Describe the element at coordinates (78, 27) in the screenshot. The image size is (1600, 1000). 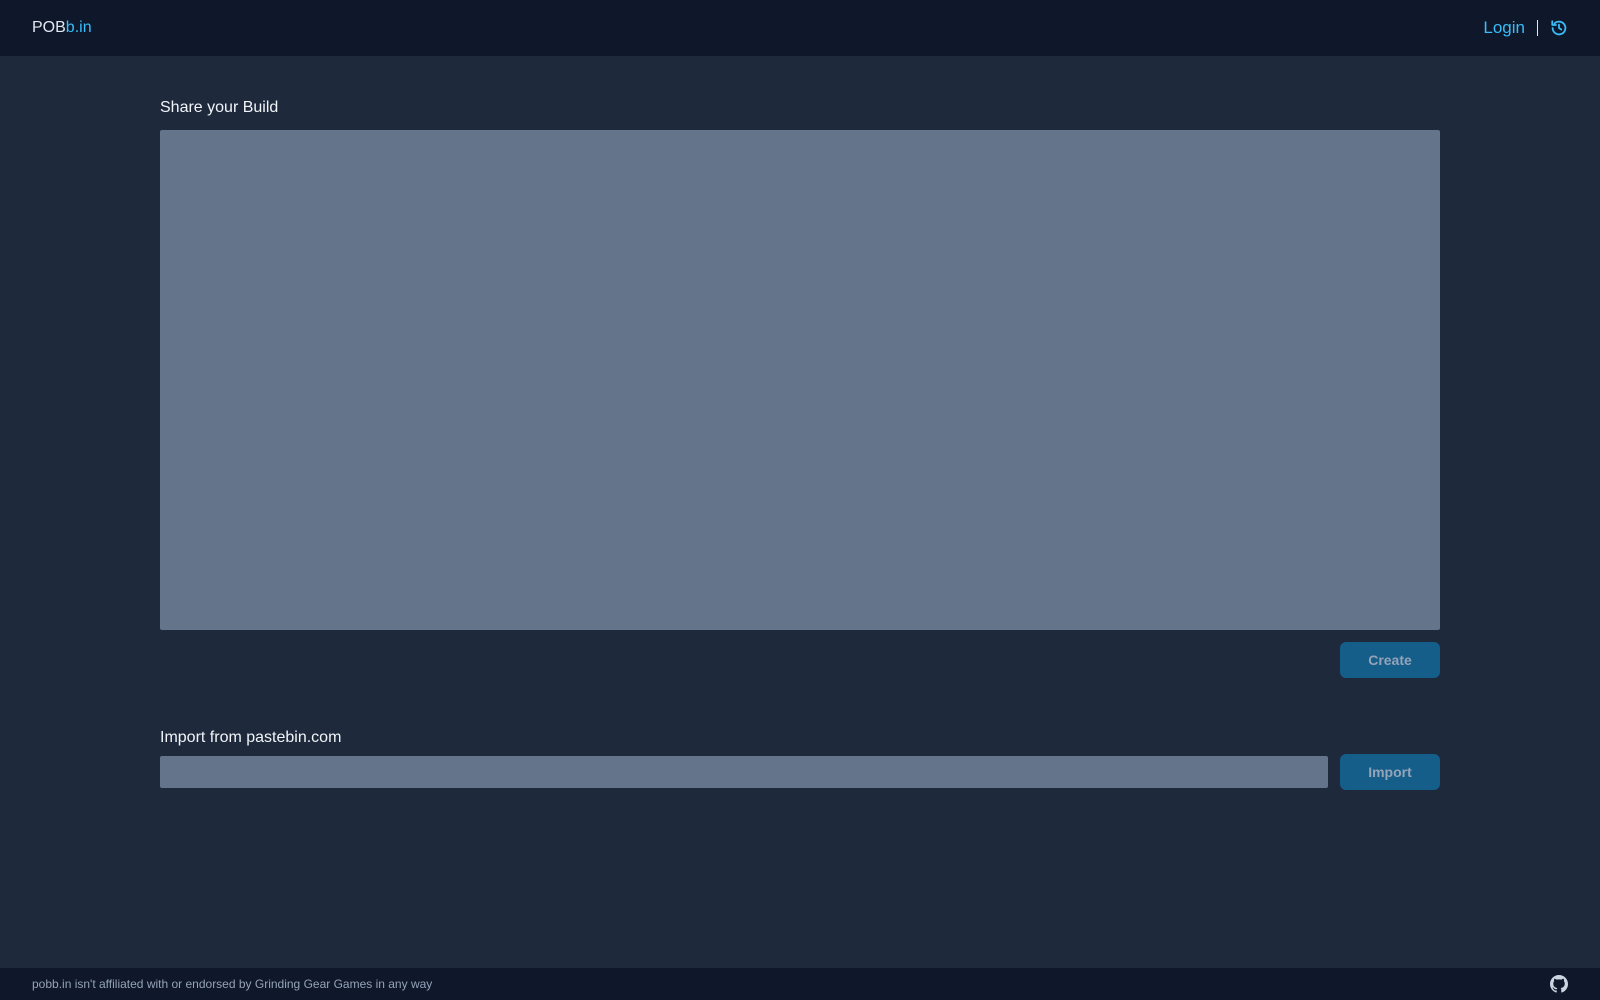
I see `logo-text-accent: b.in` at that location.